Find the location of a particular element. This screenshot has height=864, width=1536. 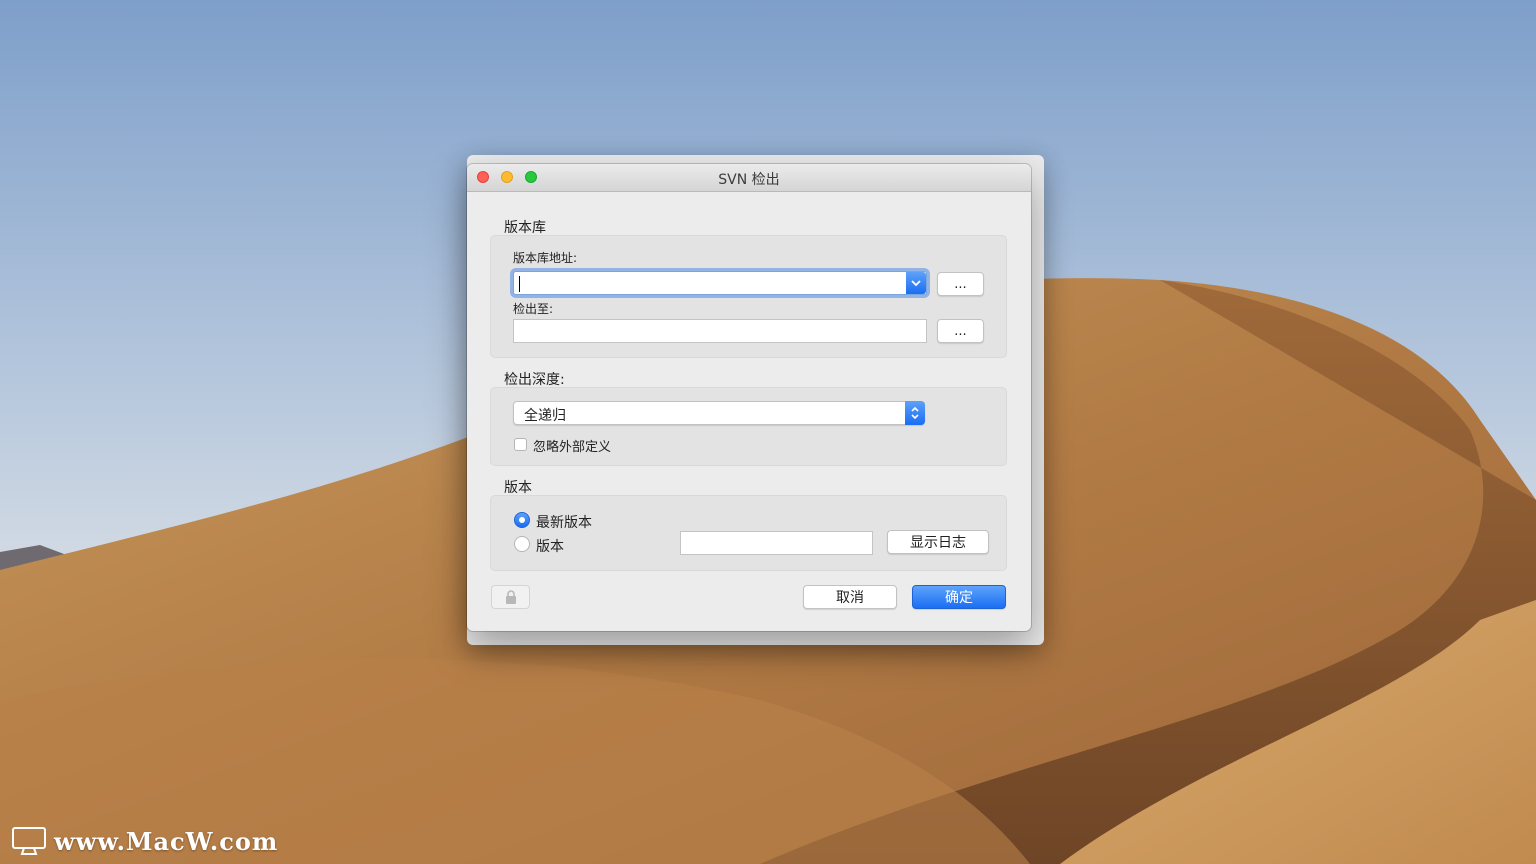

watermark: www.MacW.com is located at coordinates (145, 841).